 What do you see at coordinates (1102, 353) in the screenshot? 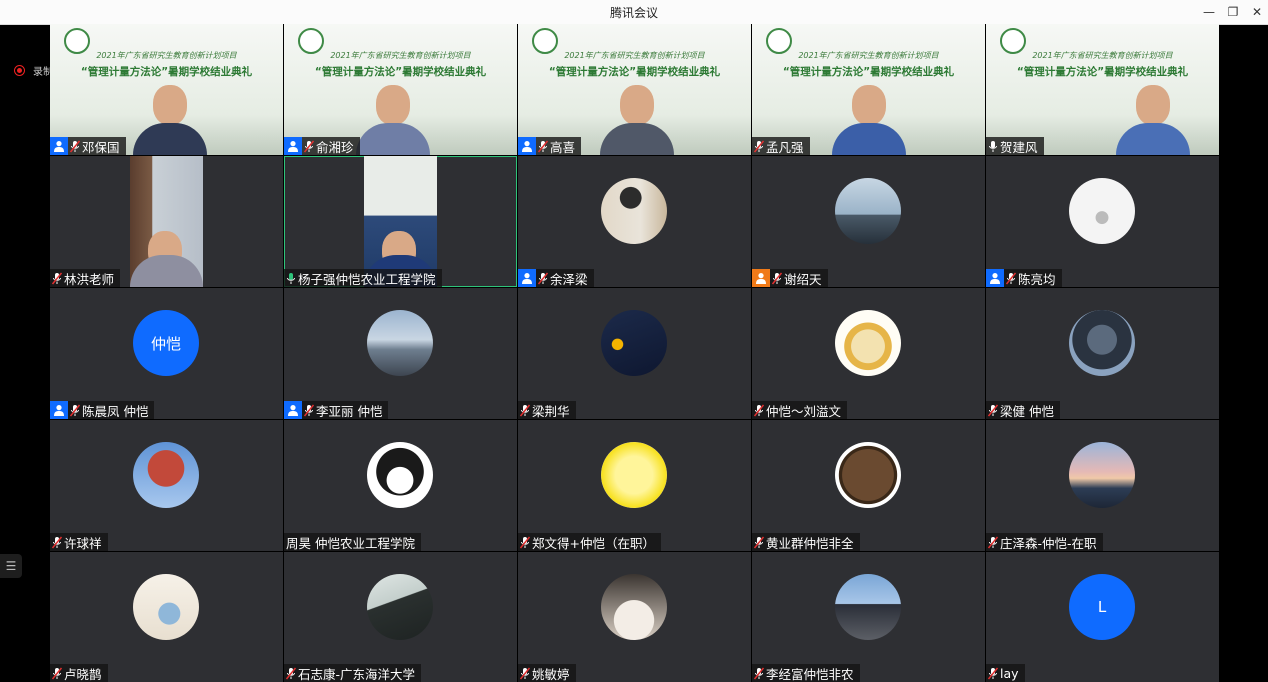
I see `participant-tile: 梁健 仲恺` at bounding box center [1102, 353].